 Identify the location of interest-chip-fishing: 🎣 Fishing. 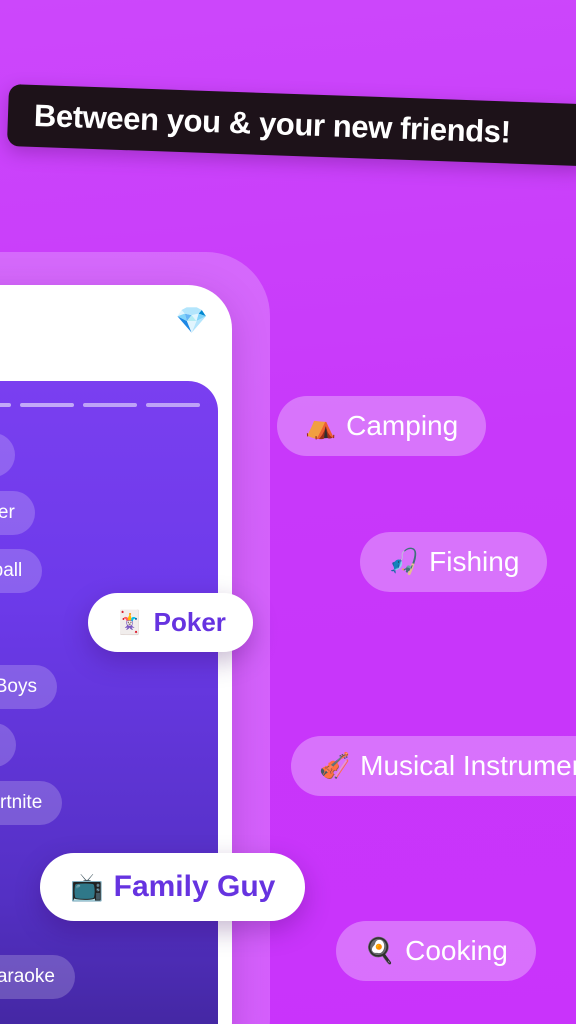
(454, 562).